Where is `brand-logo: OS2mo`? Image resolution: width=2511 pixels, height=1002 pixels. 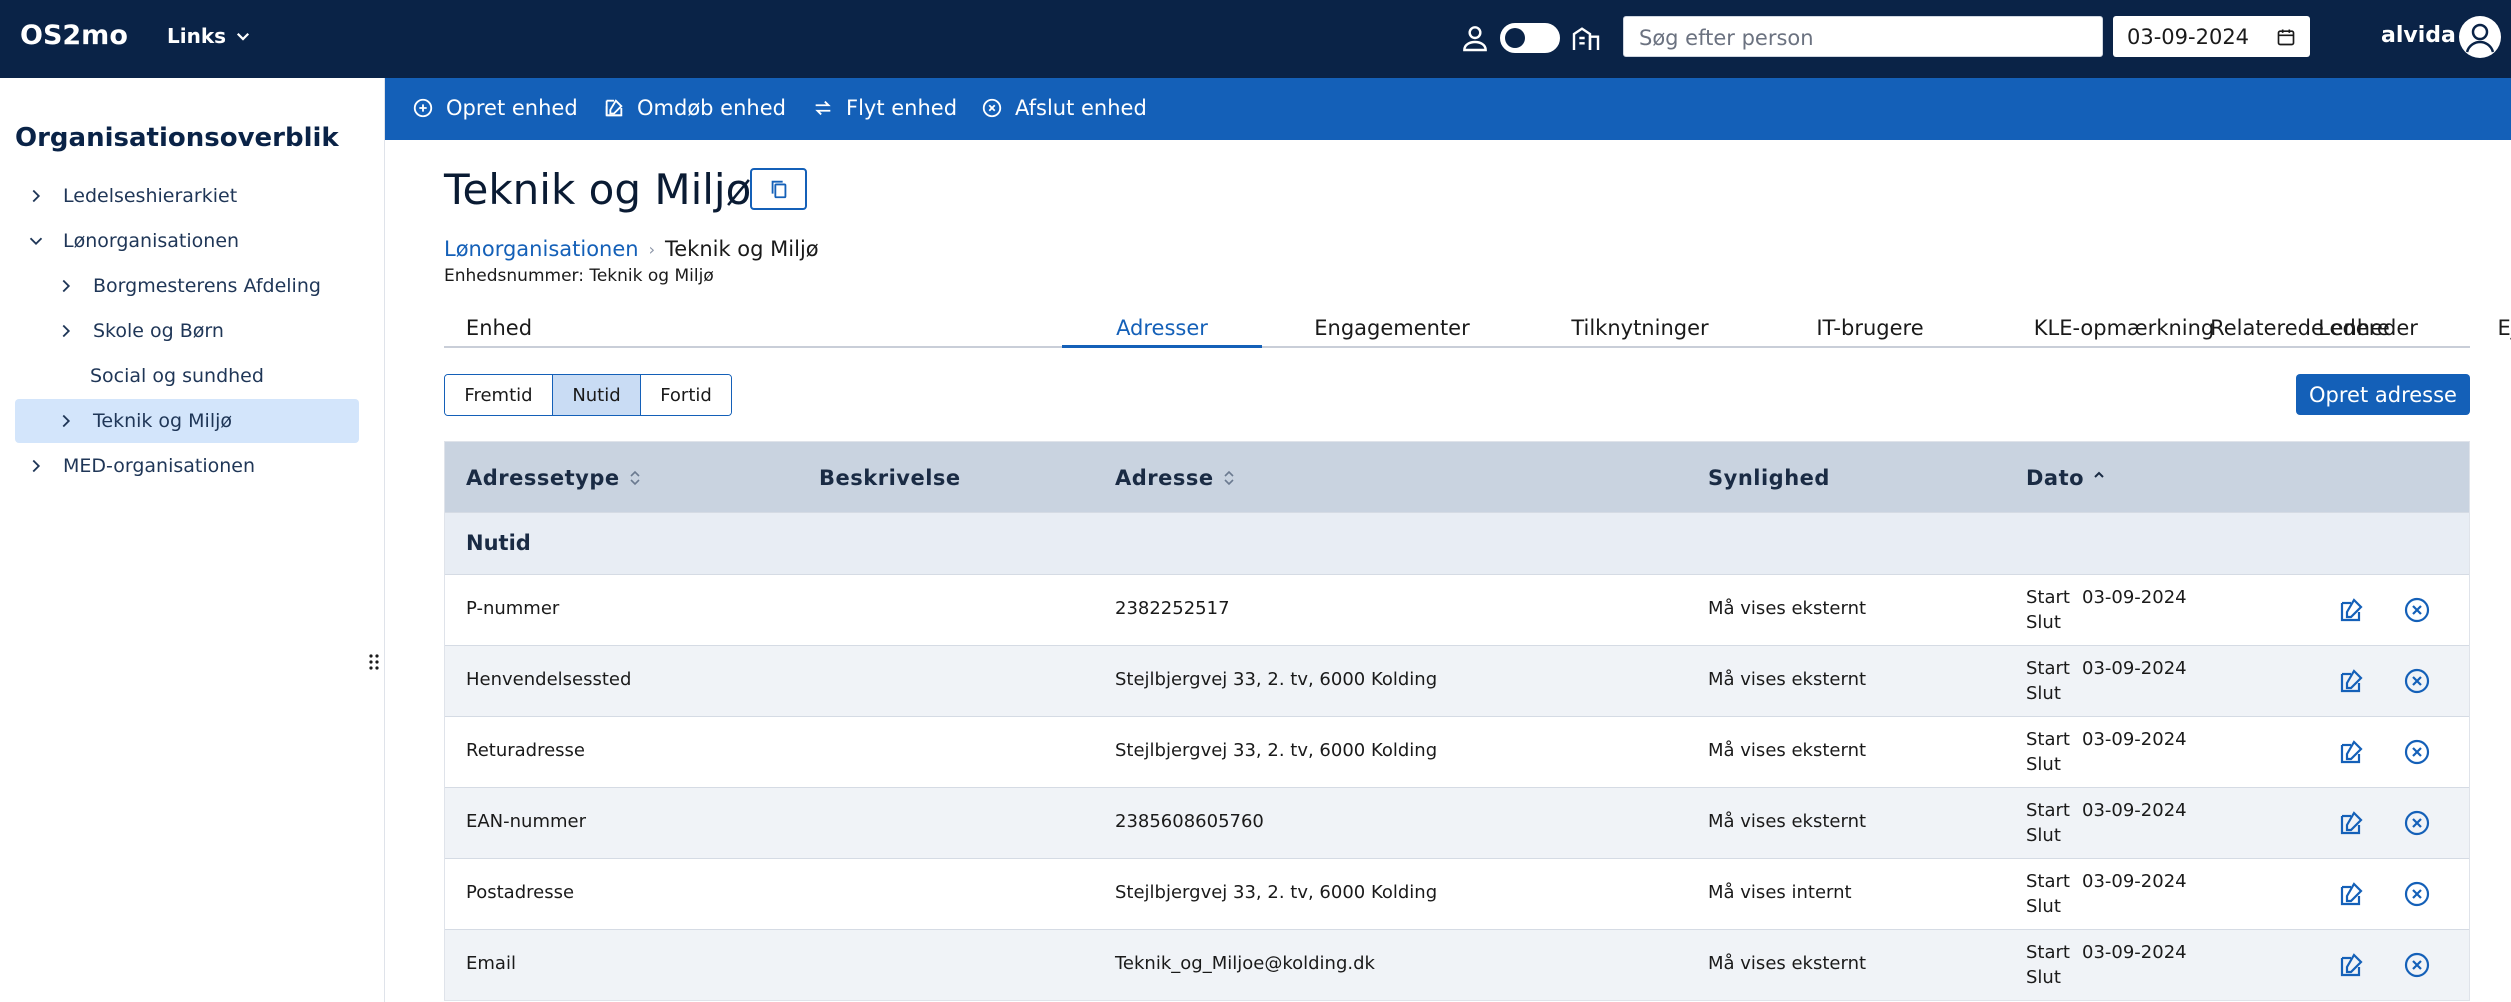
brand-logo: OS2mo is located at coordinates (74, 35).